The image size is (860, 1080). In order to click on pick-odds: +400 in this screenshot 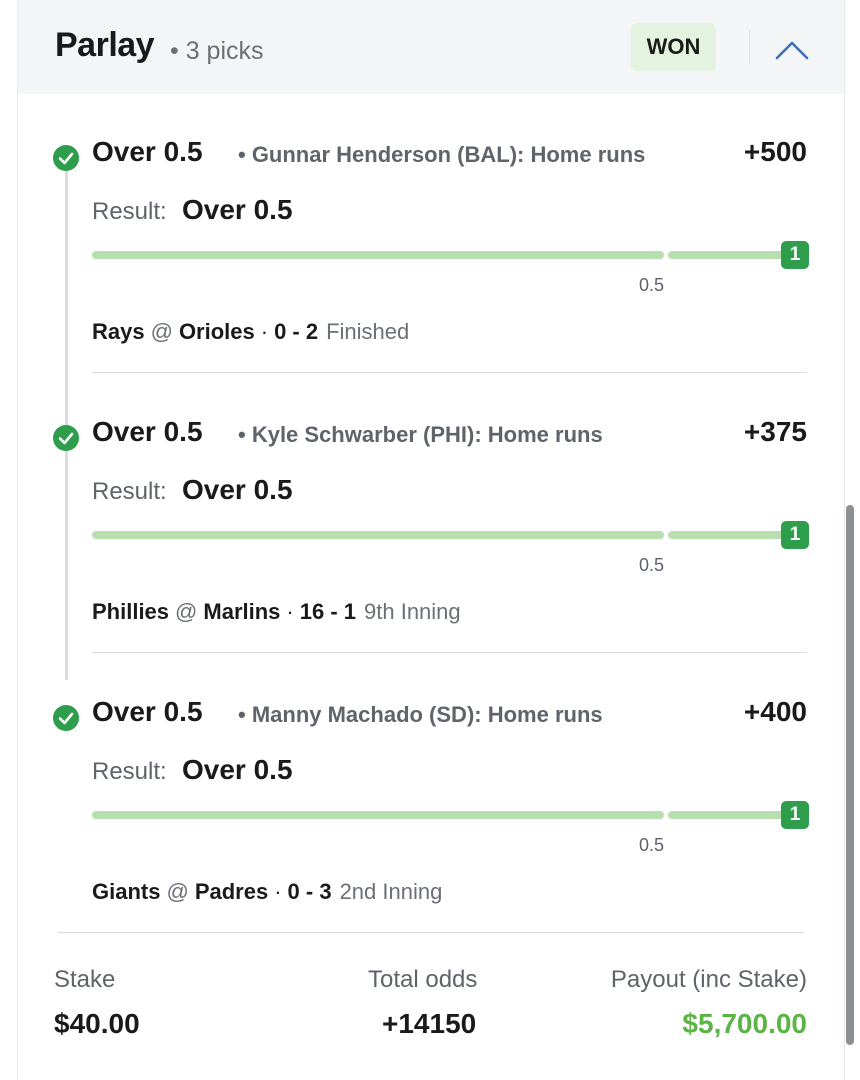, I will do `click(775, 711)`.